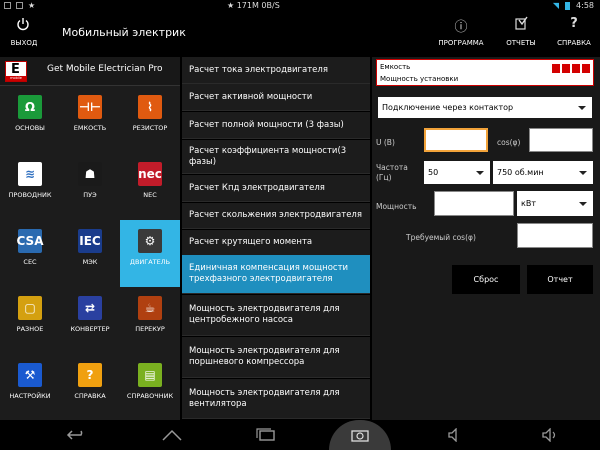 This screenshot has height=450, width=600. I want to click on voltage-input-field, so click(456, 142).